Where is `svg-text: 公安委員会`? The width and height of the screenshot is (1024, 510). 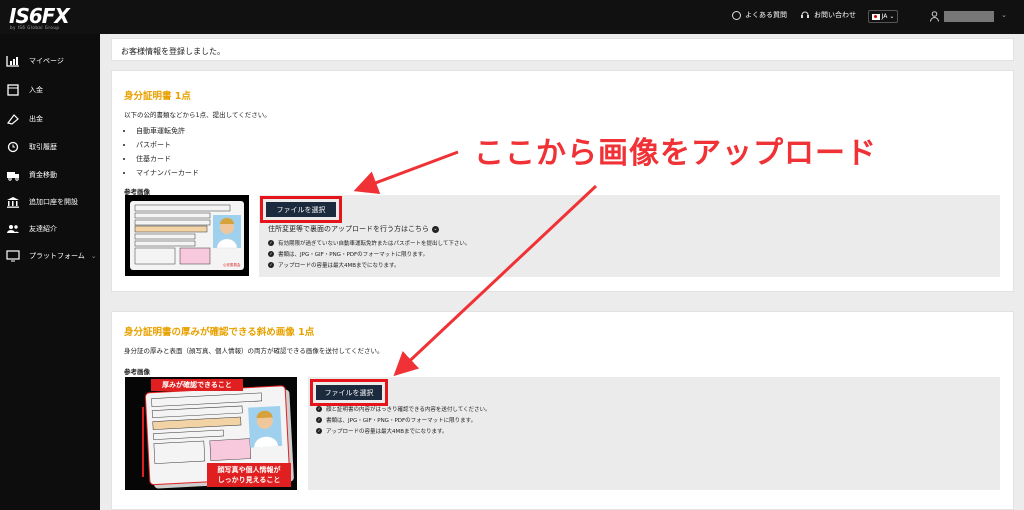
svg-text: 公安委員会 is located at coordinates (232, 264).